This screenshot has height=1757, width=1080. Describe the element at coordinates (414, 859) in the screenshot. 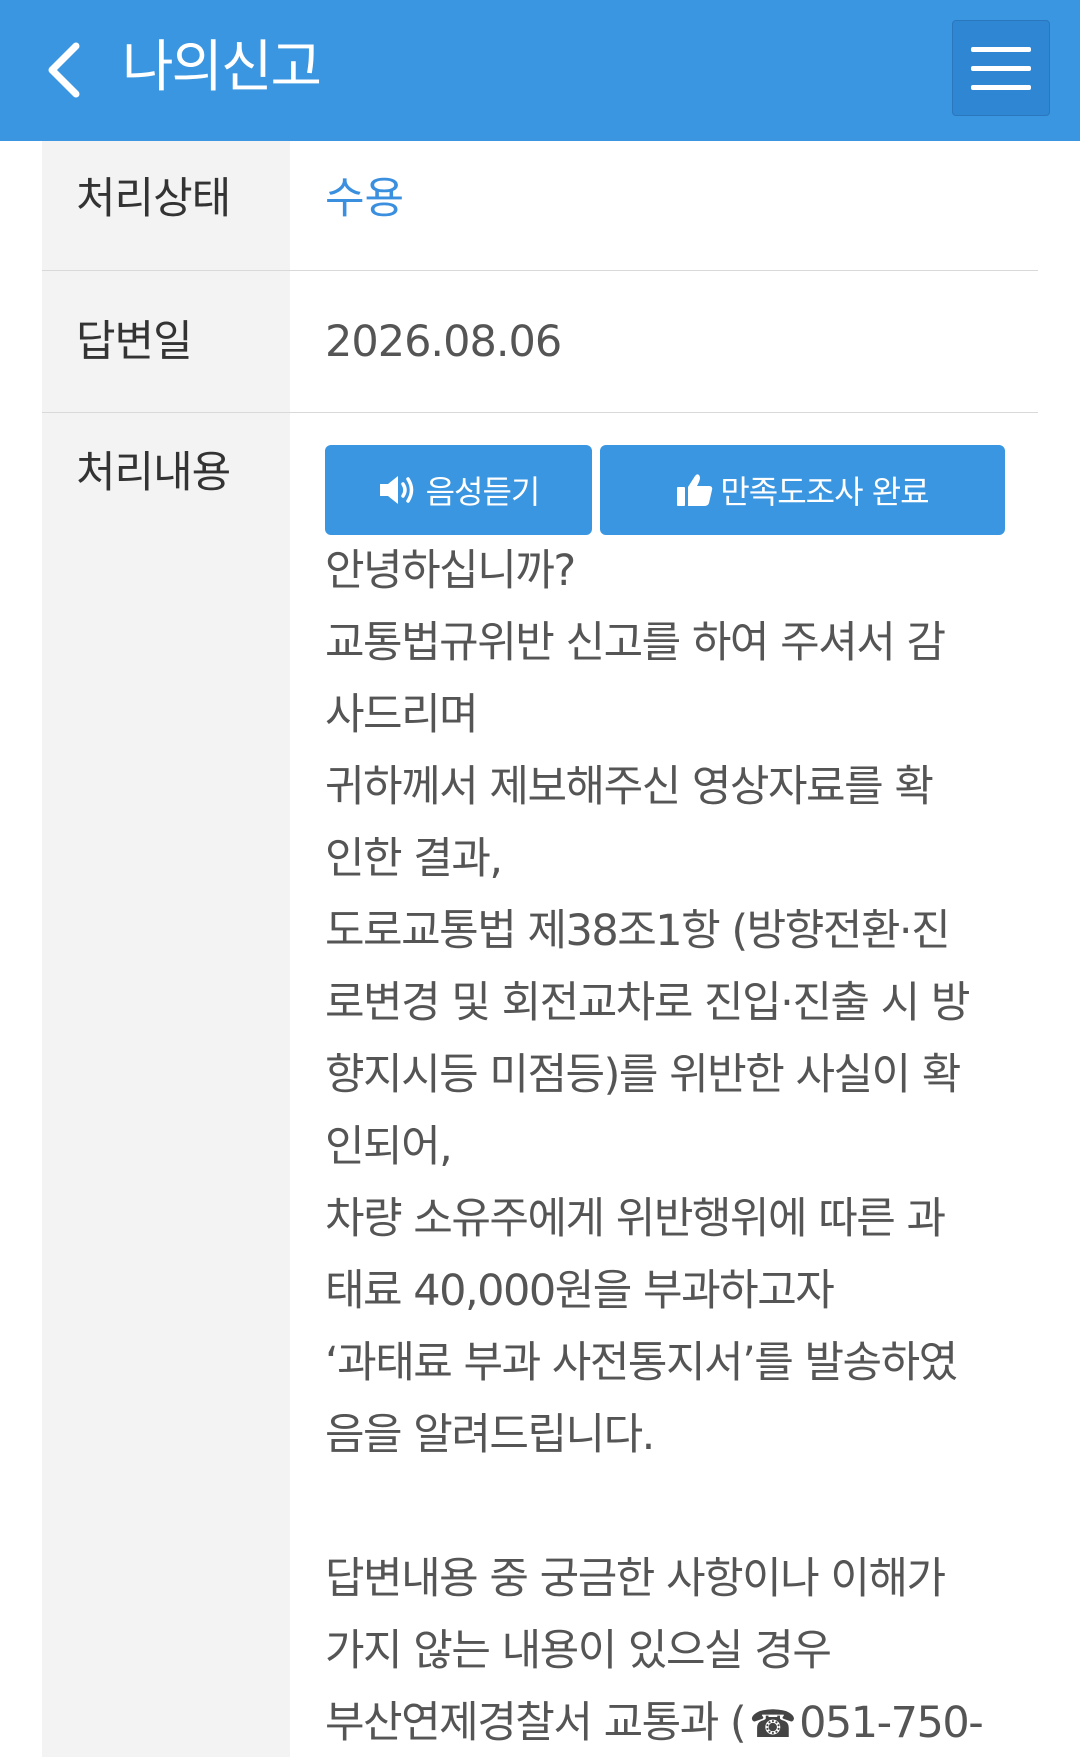

I see `content-line: 인한 결과,` at that location.